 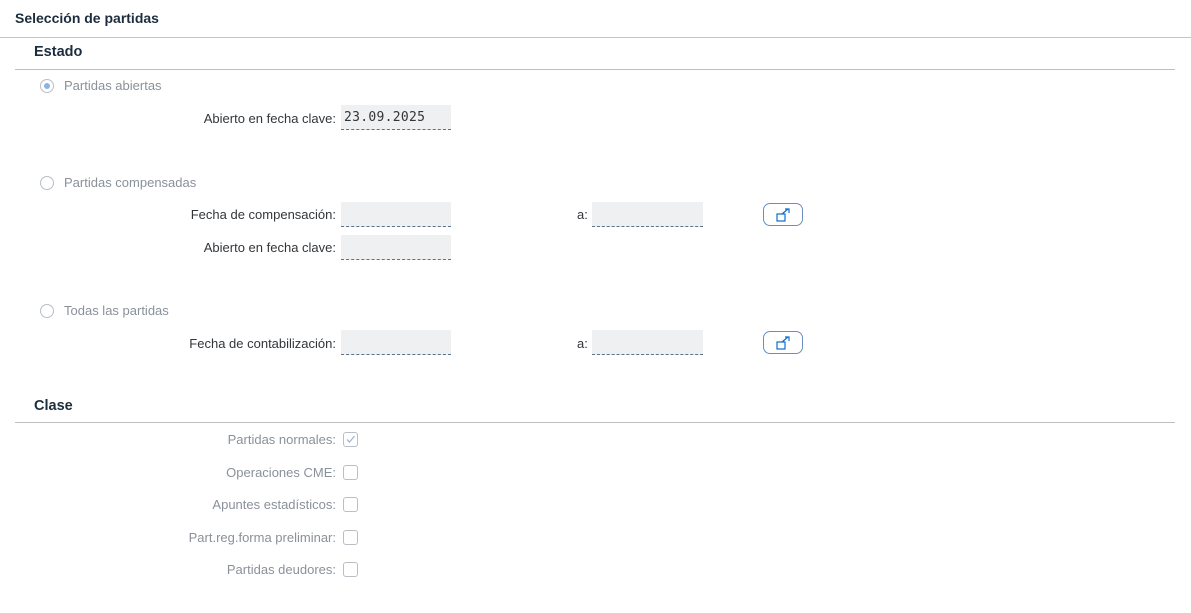 I want to click on section-heading-clase: Clase, so click(x=53, y=406).